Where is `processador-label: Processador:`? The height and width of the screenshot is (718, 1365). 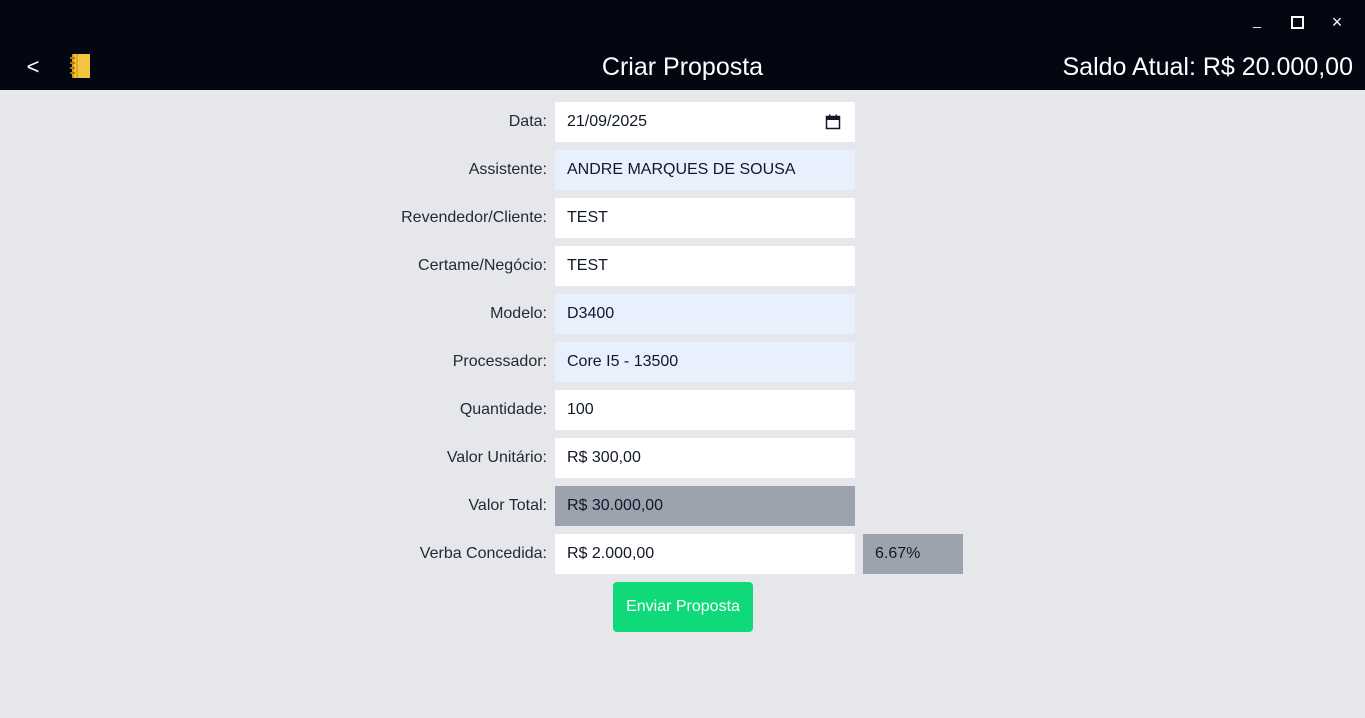 processador-label: Processador: is located at coordinates (499, 361).